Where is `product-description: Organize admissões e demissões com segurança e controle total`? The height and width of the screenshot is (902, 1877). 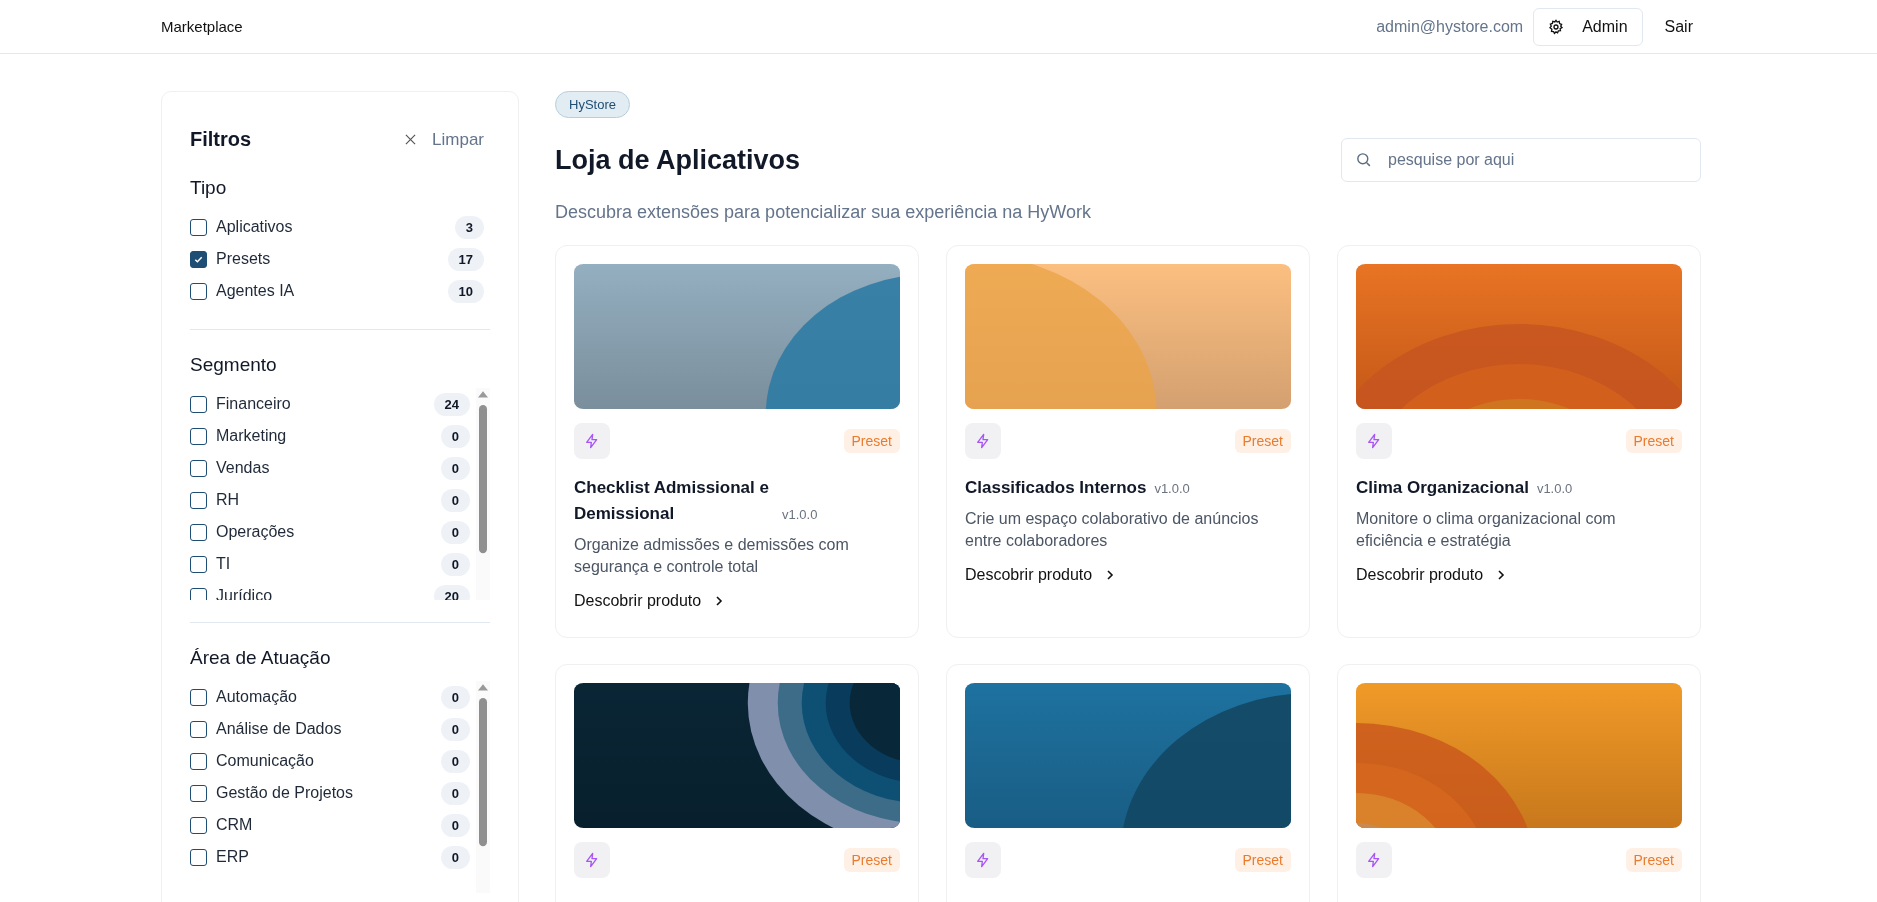
product-description: Organize admissões e demissões com segurança e controle total is located at coordinates (712, 556).